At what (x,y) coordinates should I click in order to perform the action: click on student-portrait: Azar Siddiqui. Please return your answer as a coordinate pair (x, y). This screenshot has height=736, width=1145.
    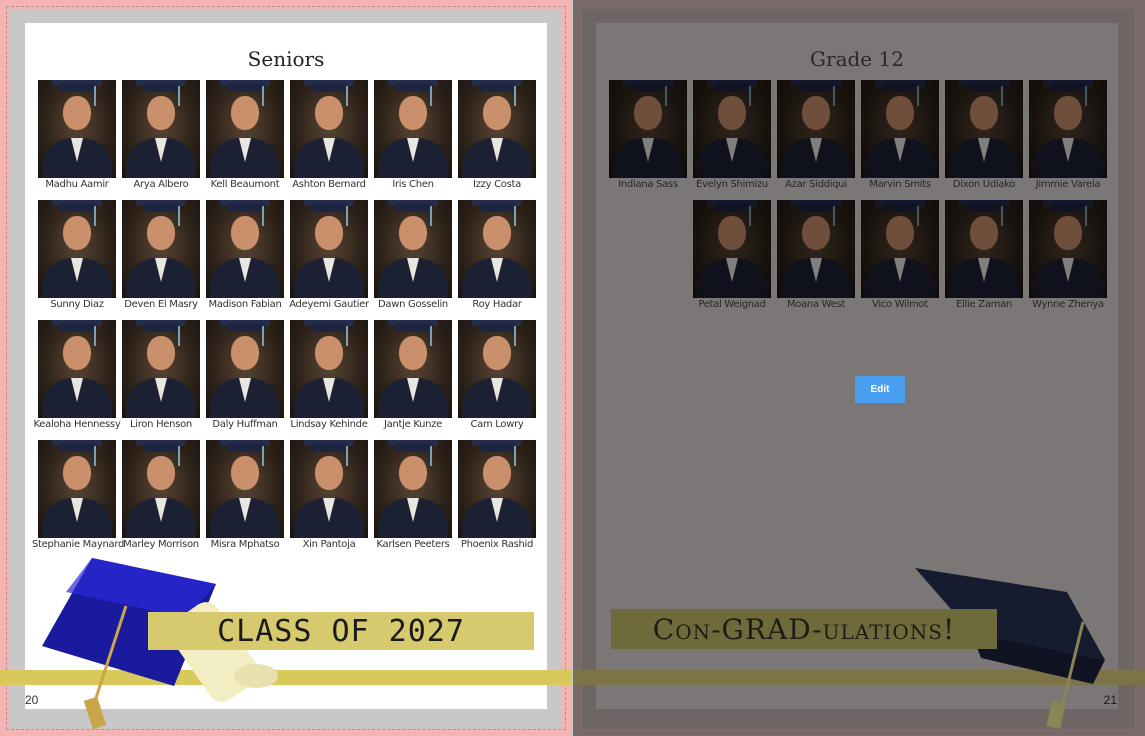
    Looking at the image, I should click on (816, 140).